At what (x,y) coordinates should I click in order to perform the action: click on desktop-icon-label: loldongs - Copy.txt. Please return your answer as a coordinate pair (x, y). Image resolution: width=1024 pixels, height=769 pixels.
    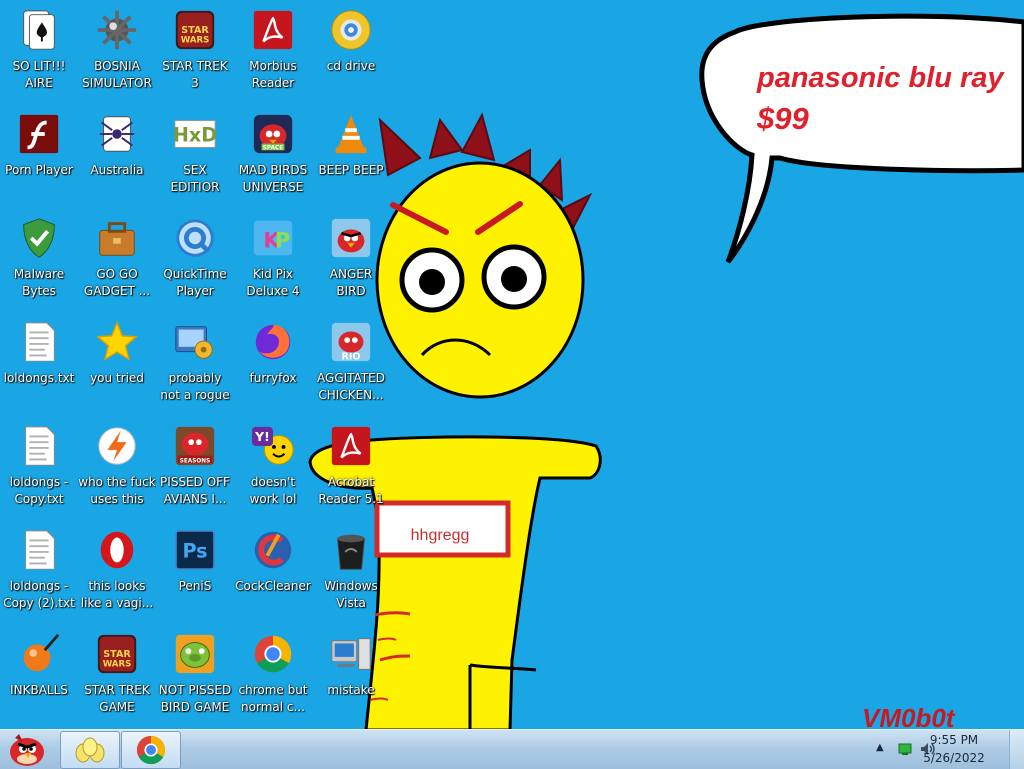
    Looking at the image, I should click on (39, 490).